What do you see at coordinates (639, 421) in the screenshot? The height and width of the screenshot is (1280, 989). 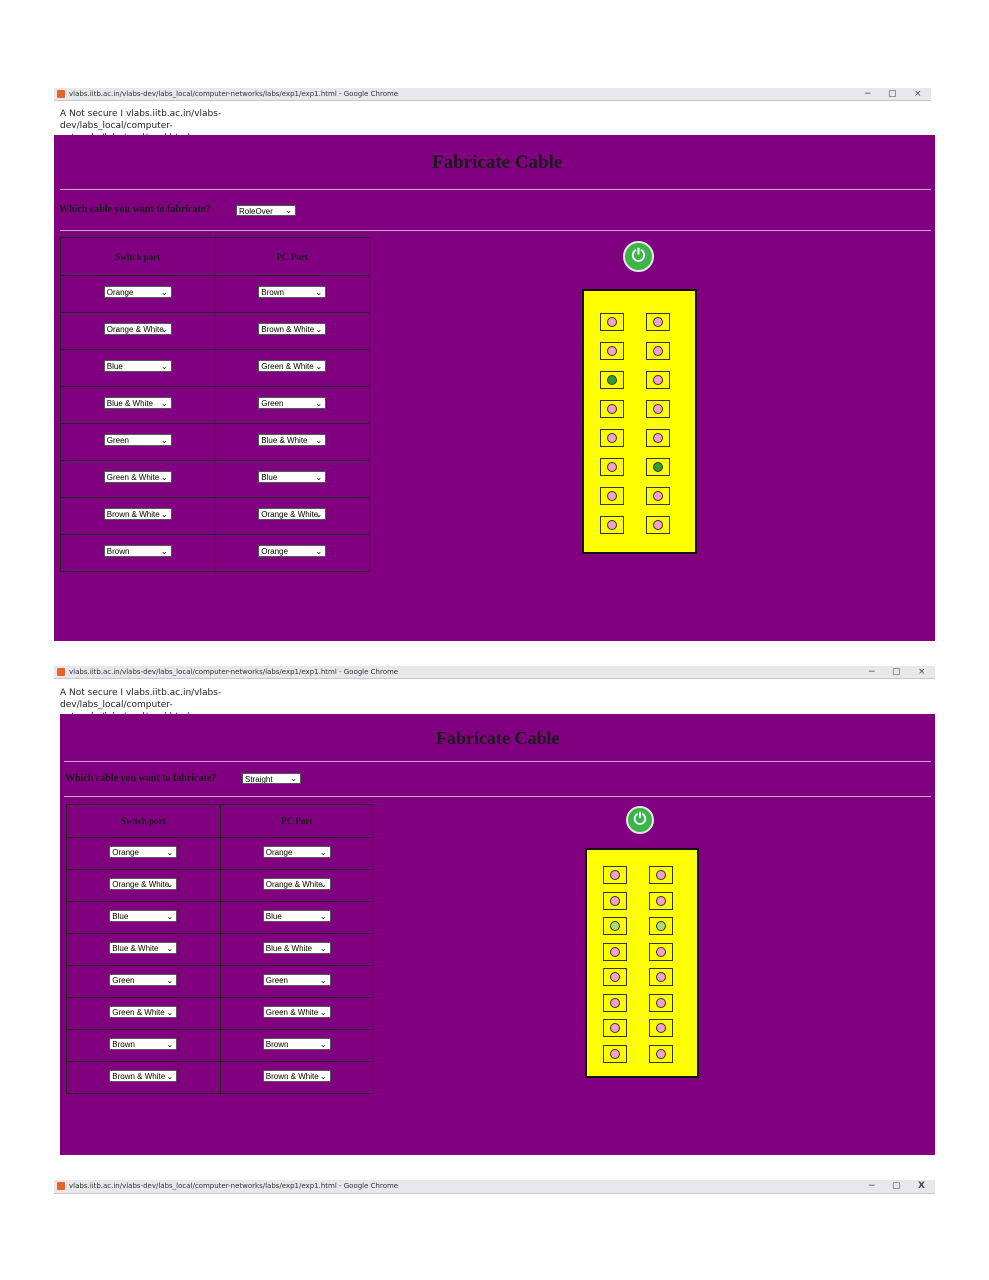 I see `rj45-connector` at bounding box center [639, 421].